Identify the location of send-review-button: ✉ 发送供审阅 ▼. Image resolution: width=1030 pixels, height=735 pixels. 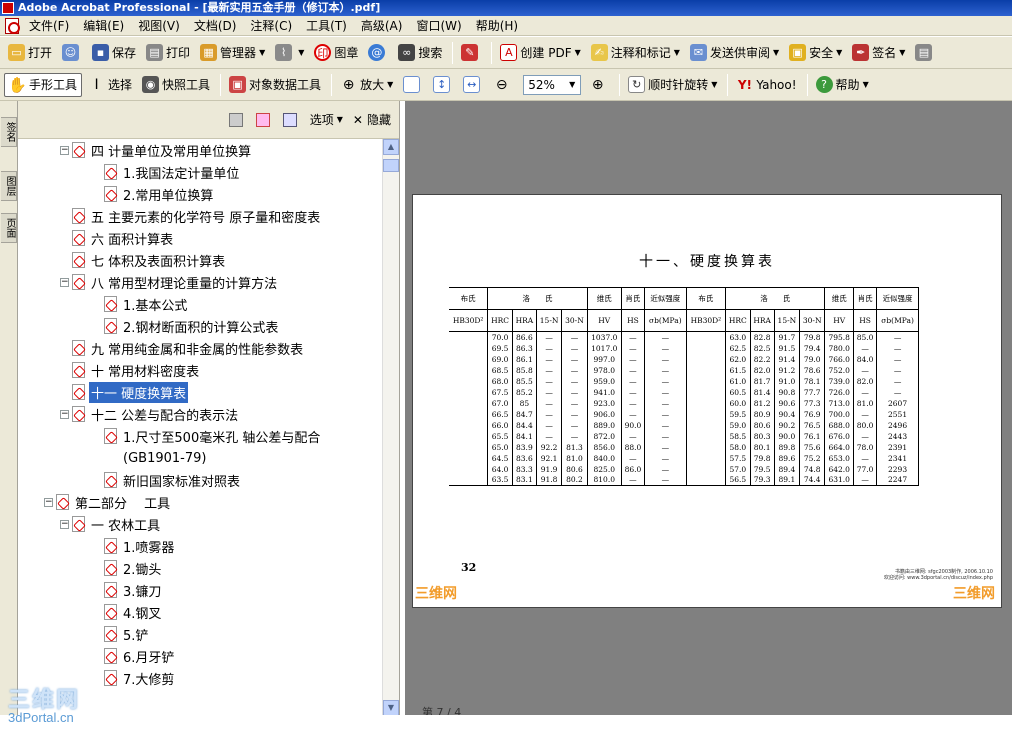
(734, 53).